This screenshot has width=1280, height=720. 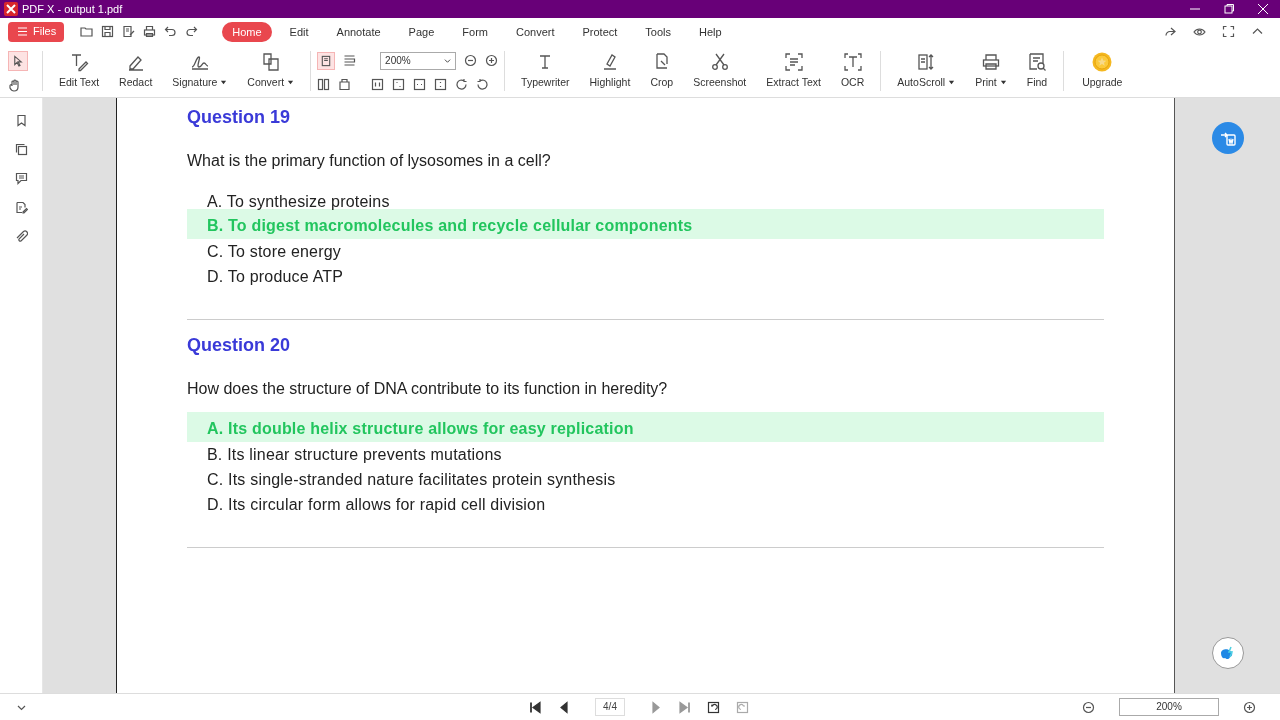 What do you see at coordinates (21, 178) in the screenshot?
I see `comment-icon` at bounding box center [21, 178].